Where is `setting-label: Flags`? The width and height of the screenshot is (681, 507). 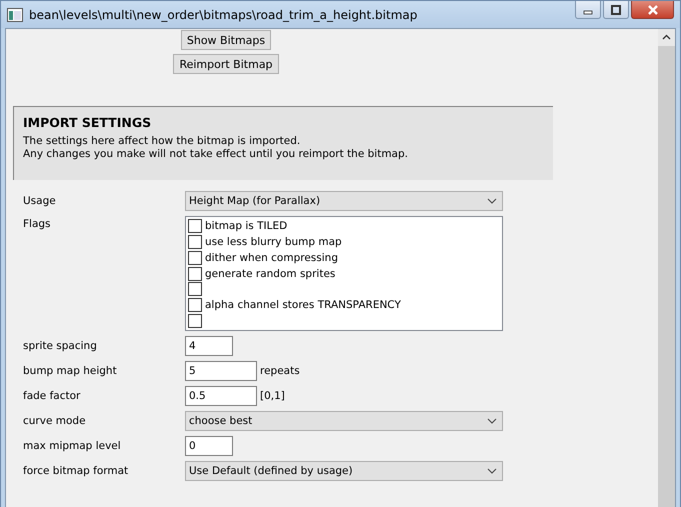
setting-label: Flags is located at coordinates (37, 224).